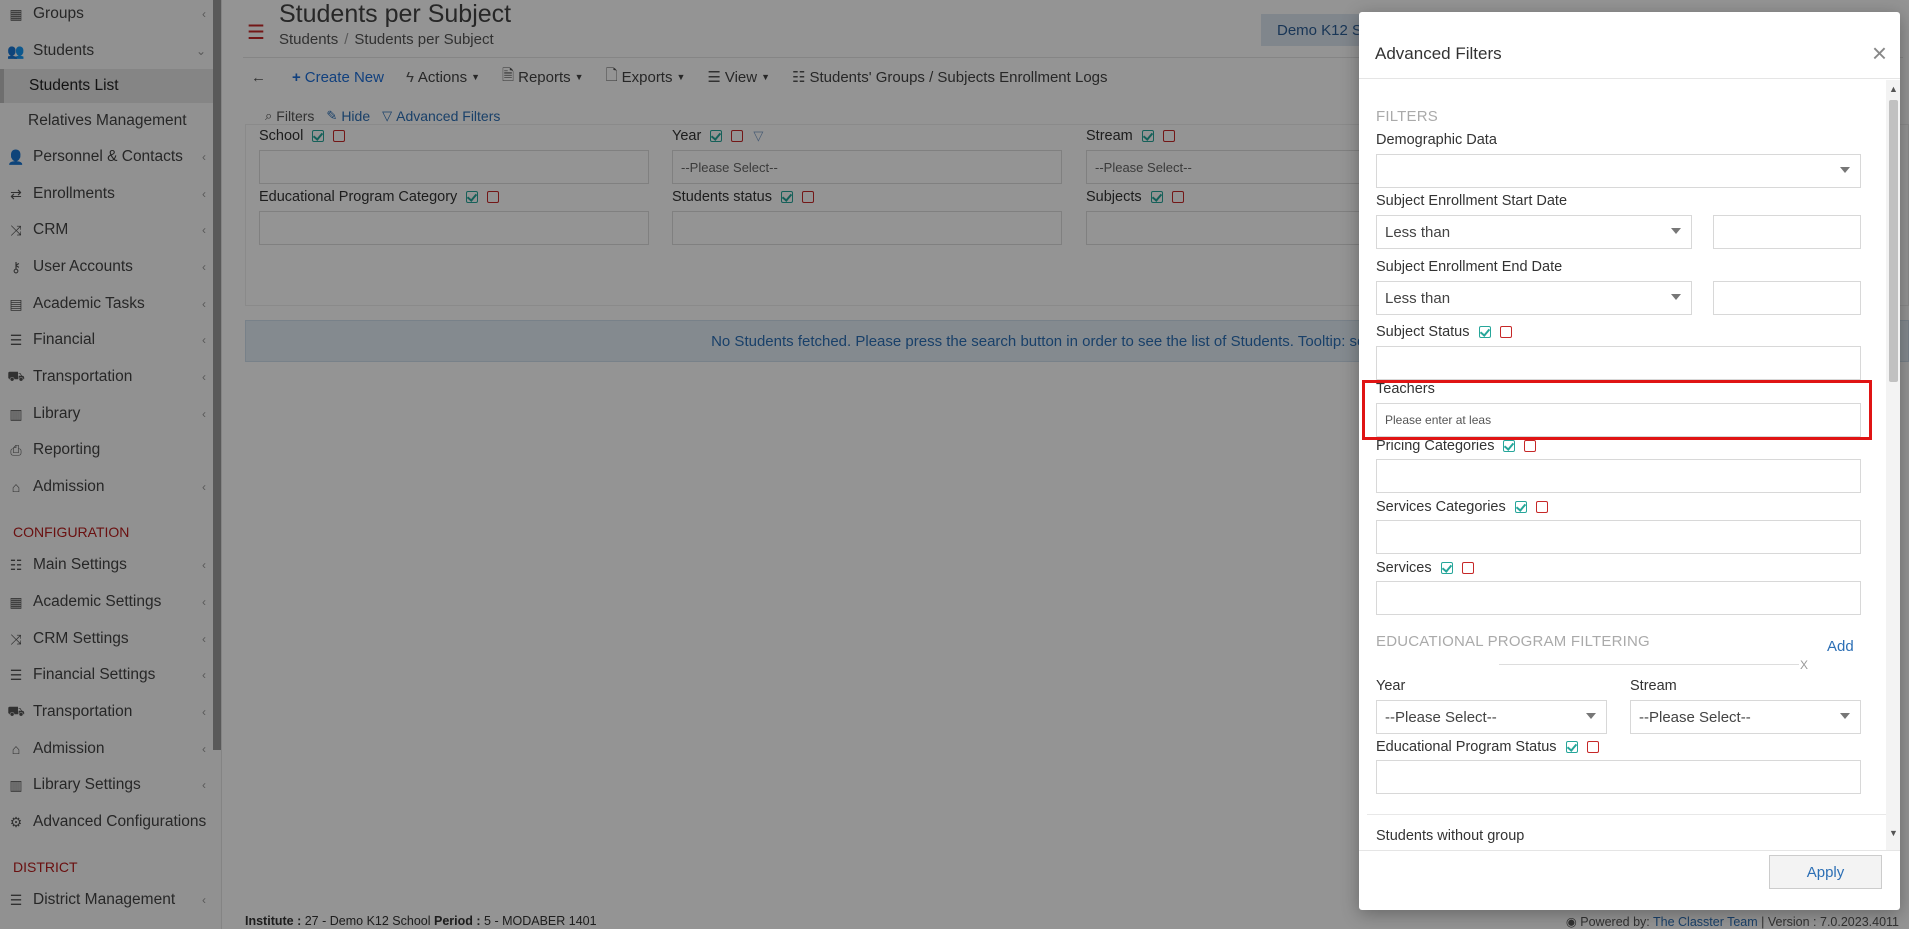 This screenshot has height=929, width=1909. I want to click on modal-scrollbar: ▲ ▼, so click(1893, 465).